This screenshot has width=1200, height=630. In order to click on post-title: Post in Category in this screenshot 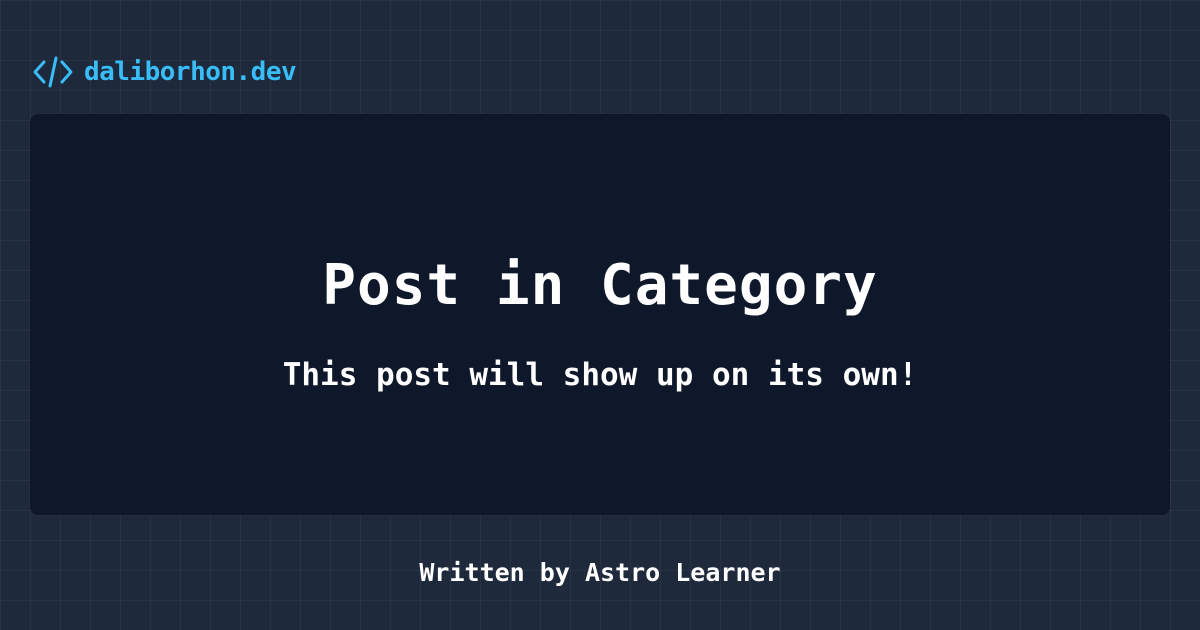, I will do `click(600, 285)`.